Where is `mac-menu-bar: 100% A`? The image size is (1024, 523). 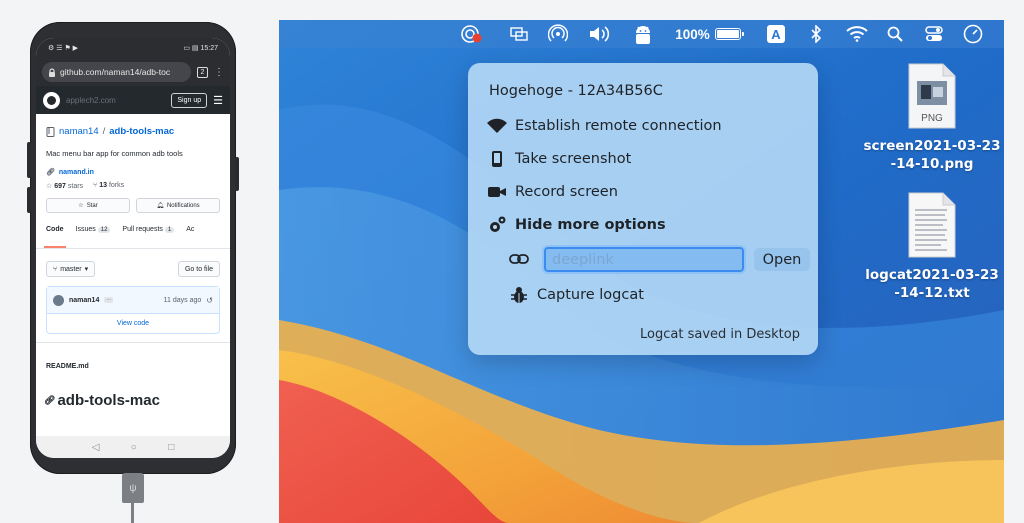
mac-menu-bar: 100% A is located at coordinates (641, 34).